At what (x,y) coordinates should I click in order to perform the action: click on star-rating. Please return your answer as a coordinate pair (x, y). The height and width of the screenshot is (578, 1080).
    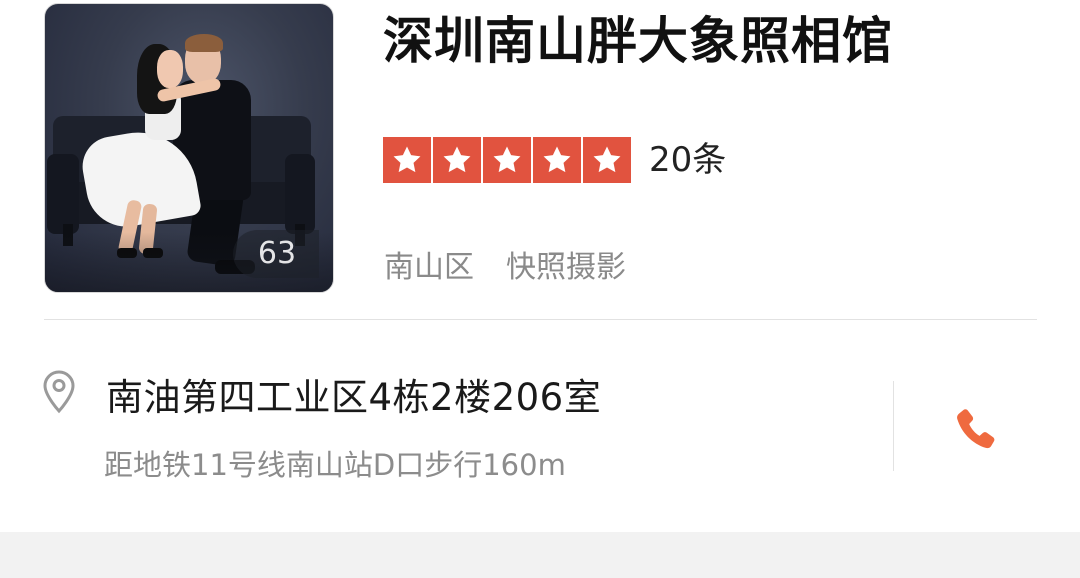
    Looking at the image, I should click on (508, 160).